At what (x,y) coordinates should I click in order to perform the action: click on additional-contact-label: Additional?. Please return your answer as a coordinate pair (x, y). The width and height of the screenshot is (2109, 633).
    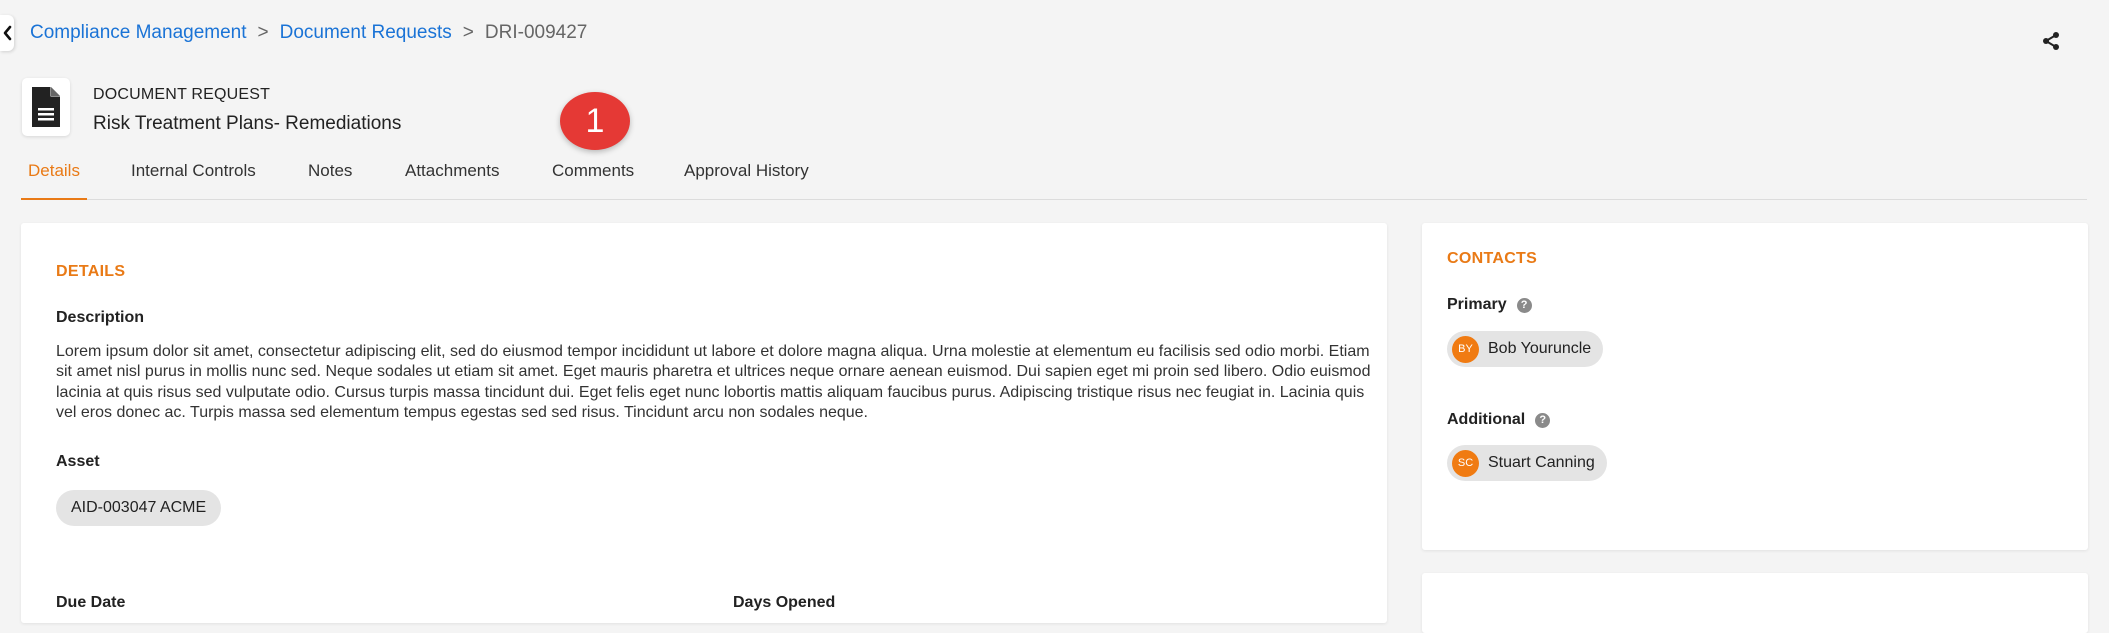
    Looking at the image, I should click on (1499, 420).